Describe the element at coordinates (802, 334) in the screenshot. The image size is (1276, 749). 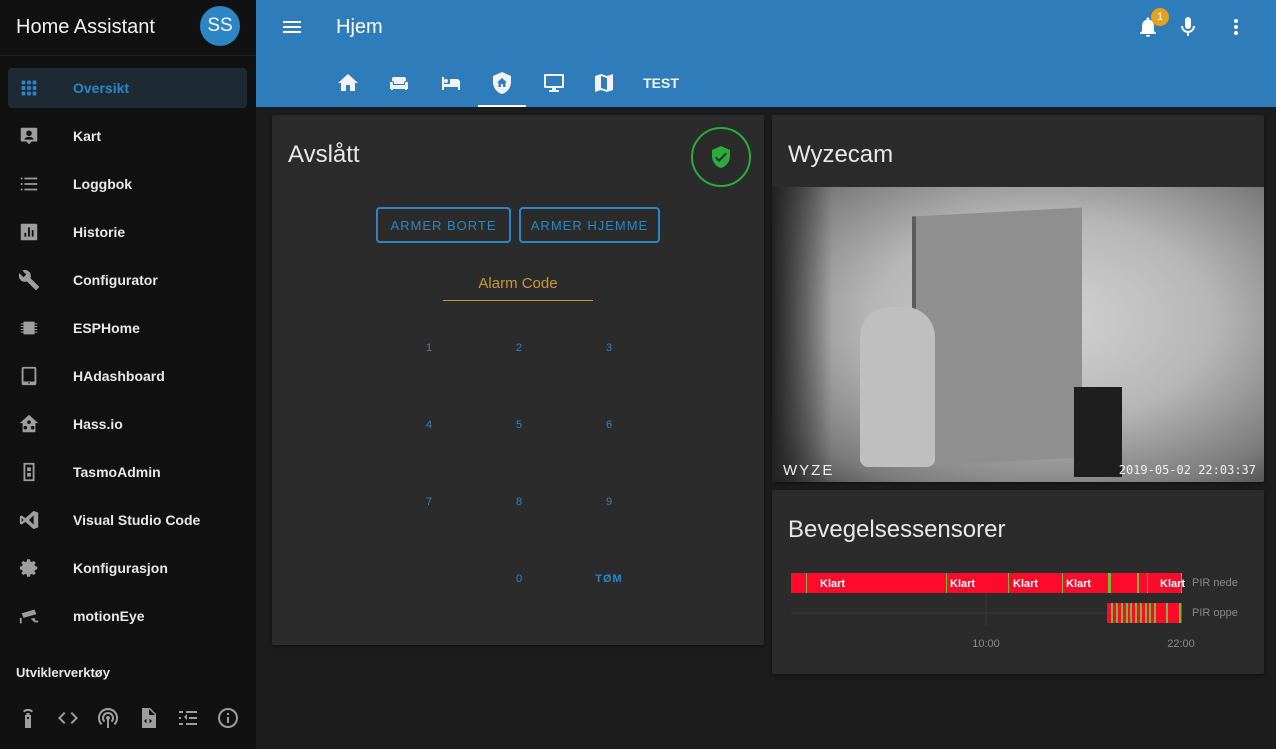
I see `camera-scene-shadow` at that location.